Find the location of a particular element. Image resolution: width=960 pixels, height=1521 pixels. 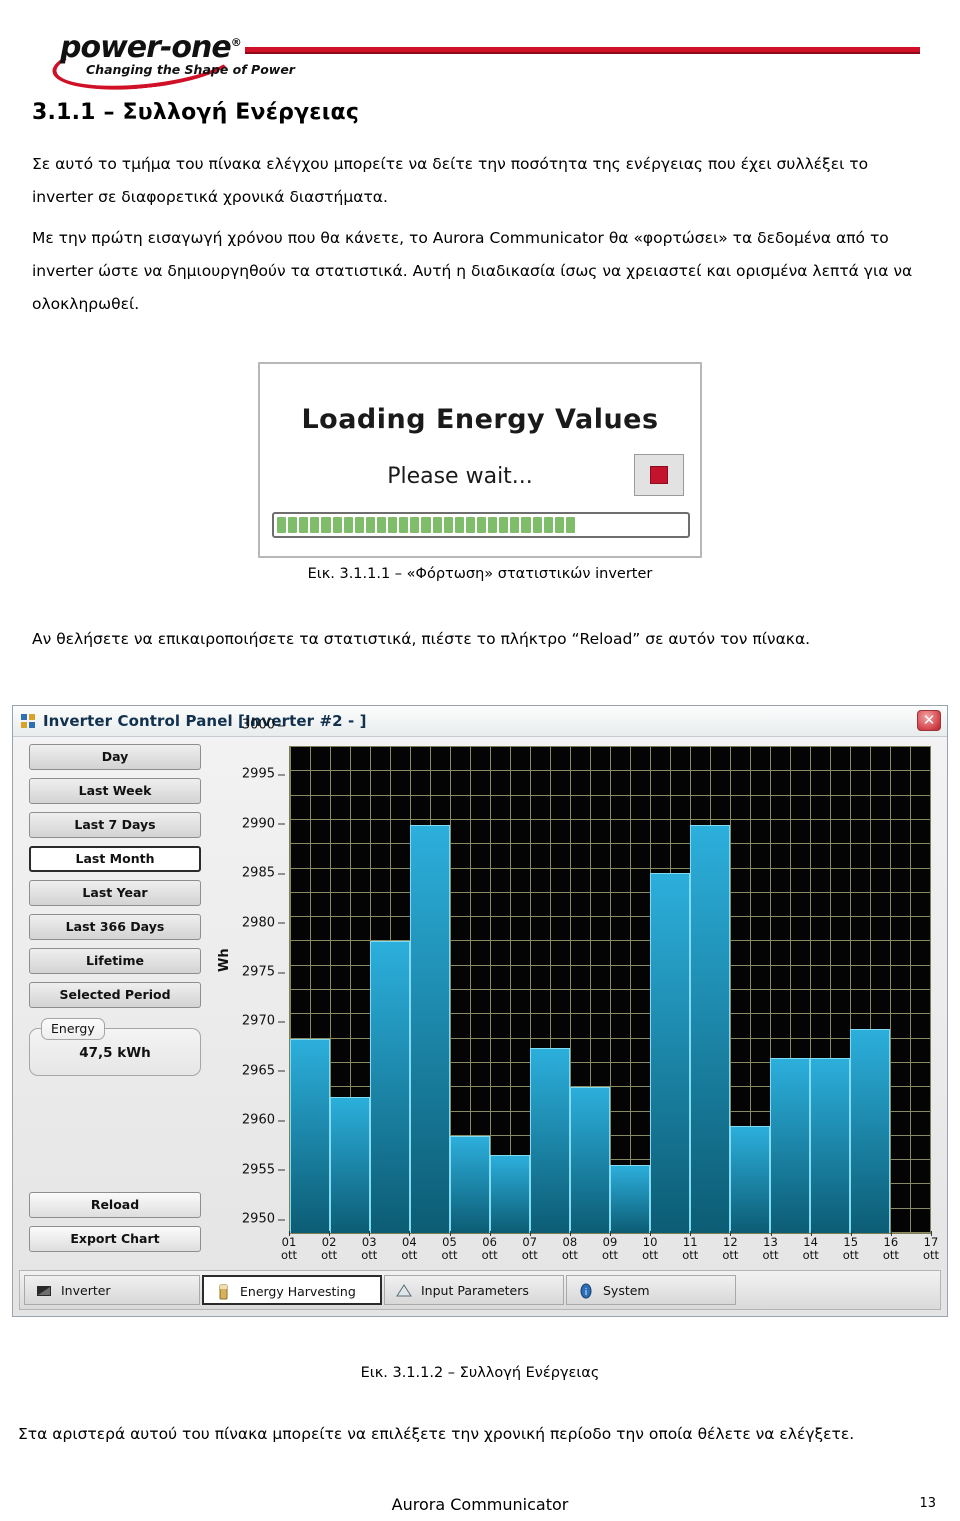

chart-x-tick: 14 ott is located at coordinates (810, 1246).